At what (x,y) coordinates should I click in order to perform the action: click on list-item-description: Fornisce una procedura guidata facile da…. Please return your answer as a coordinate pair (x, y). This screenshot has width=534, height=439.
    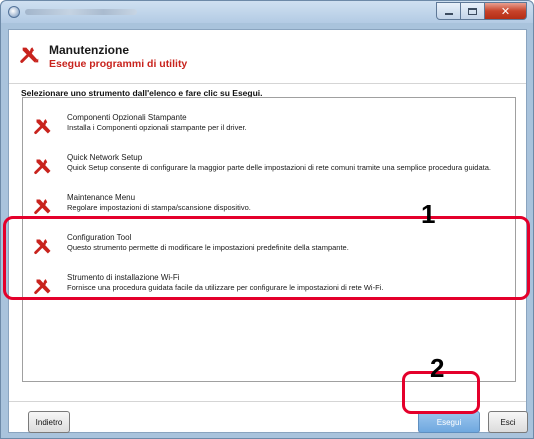
    Looking at the image, I should click on (225, 287).